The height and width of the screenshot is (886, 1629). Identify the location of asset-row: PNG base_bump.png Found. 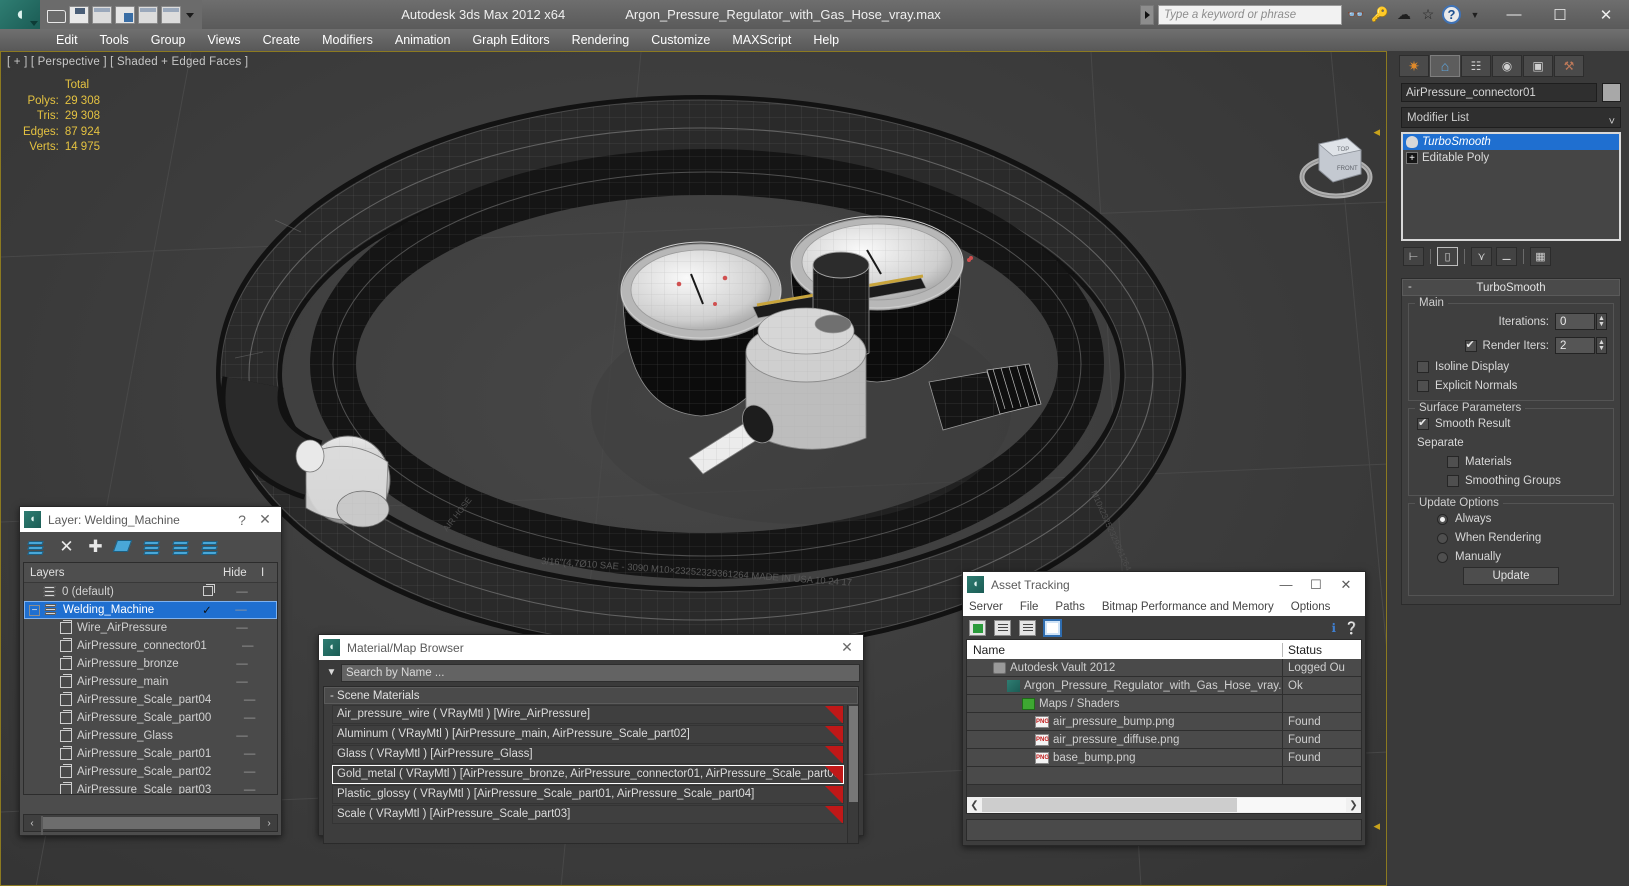
(1164, 757).